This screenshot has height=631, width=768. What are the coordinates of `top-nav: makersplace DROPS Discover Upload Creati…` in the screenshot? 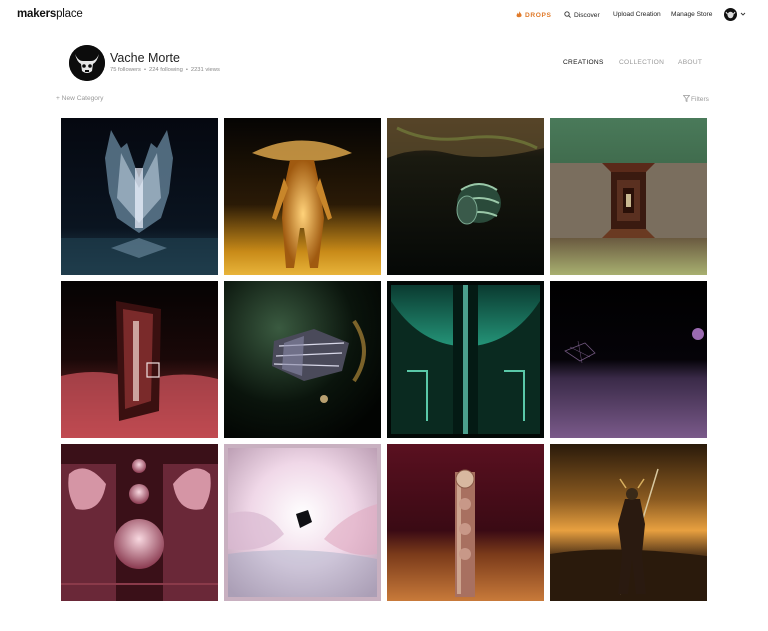 It's located at (384, 15).